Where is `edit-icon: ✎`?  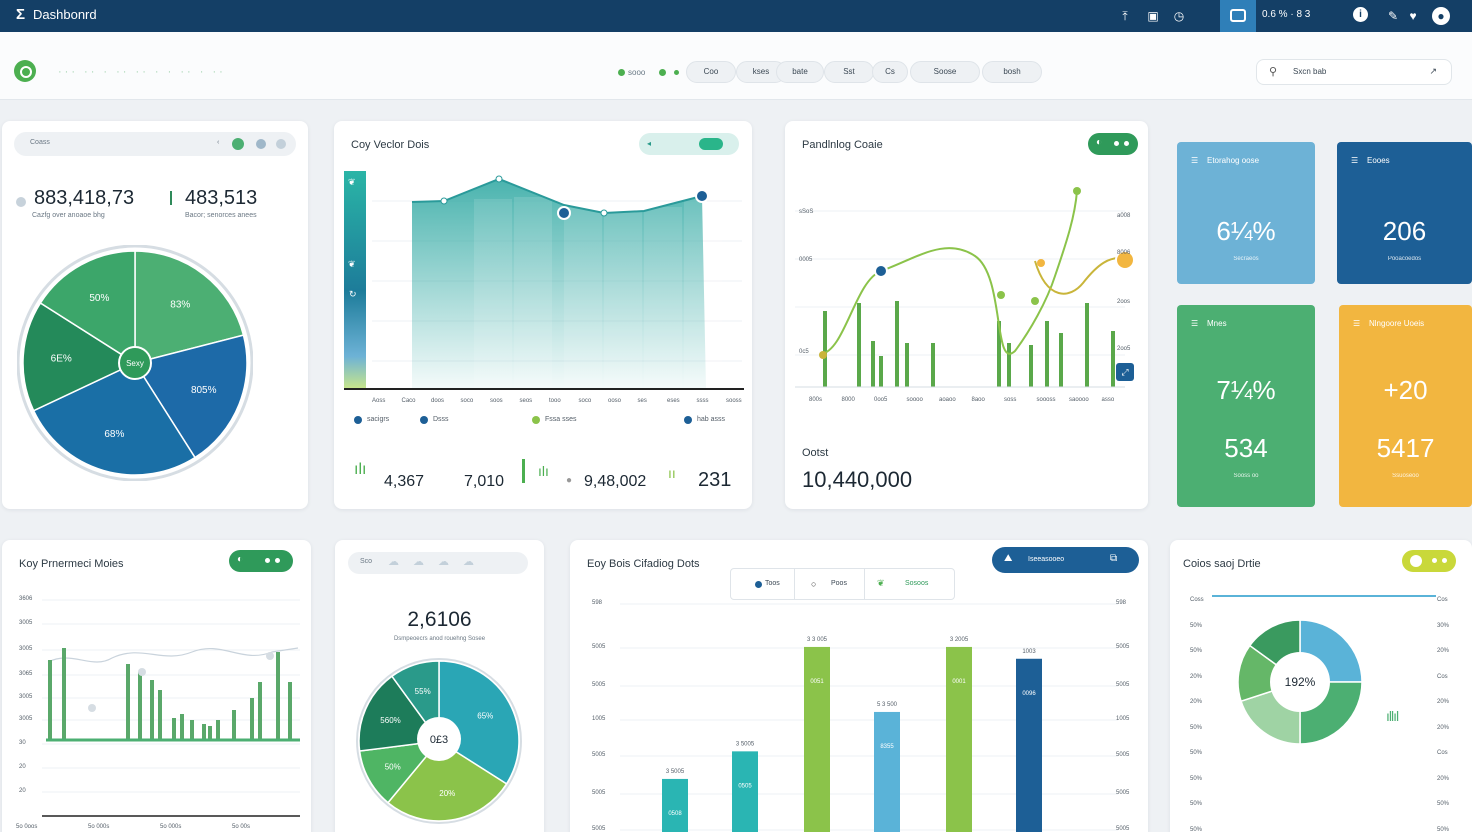
edit-icon: ✎ is located at coordinates (1393, 16).